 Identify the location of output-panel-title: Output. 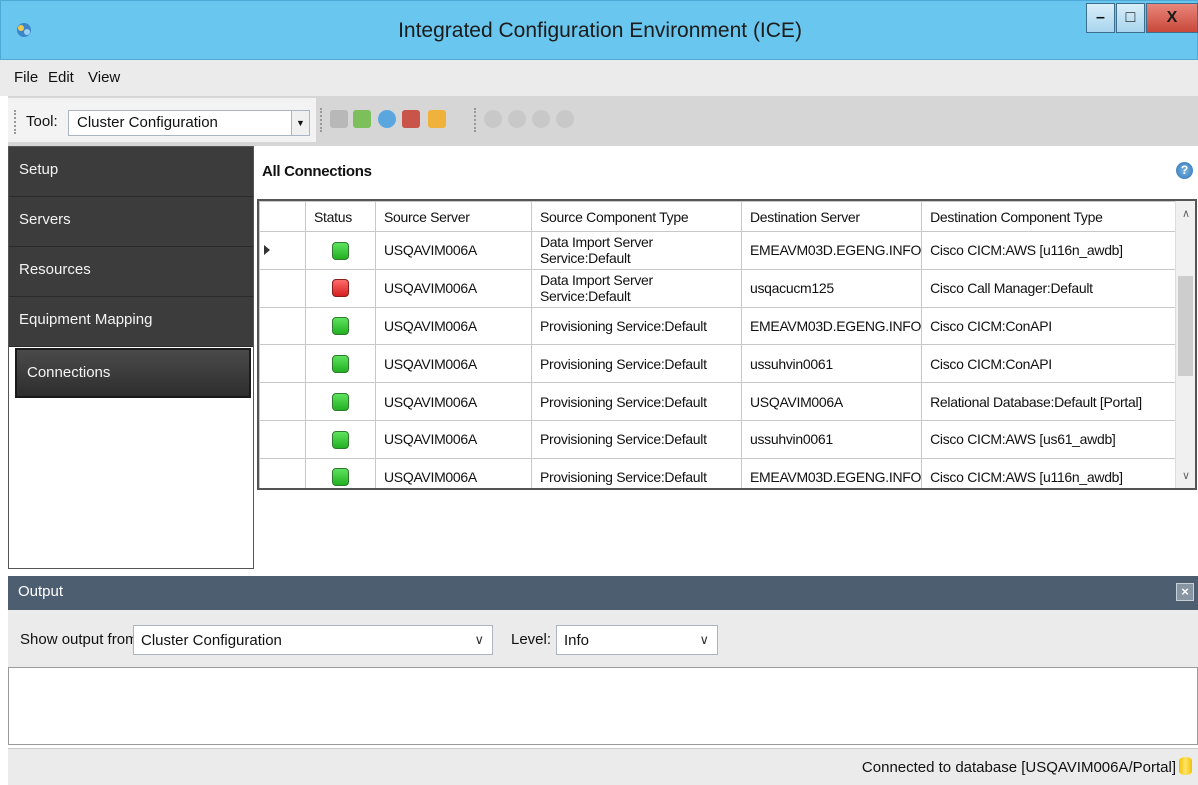
(41, 591).